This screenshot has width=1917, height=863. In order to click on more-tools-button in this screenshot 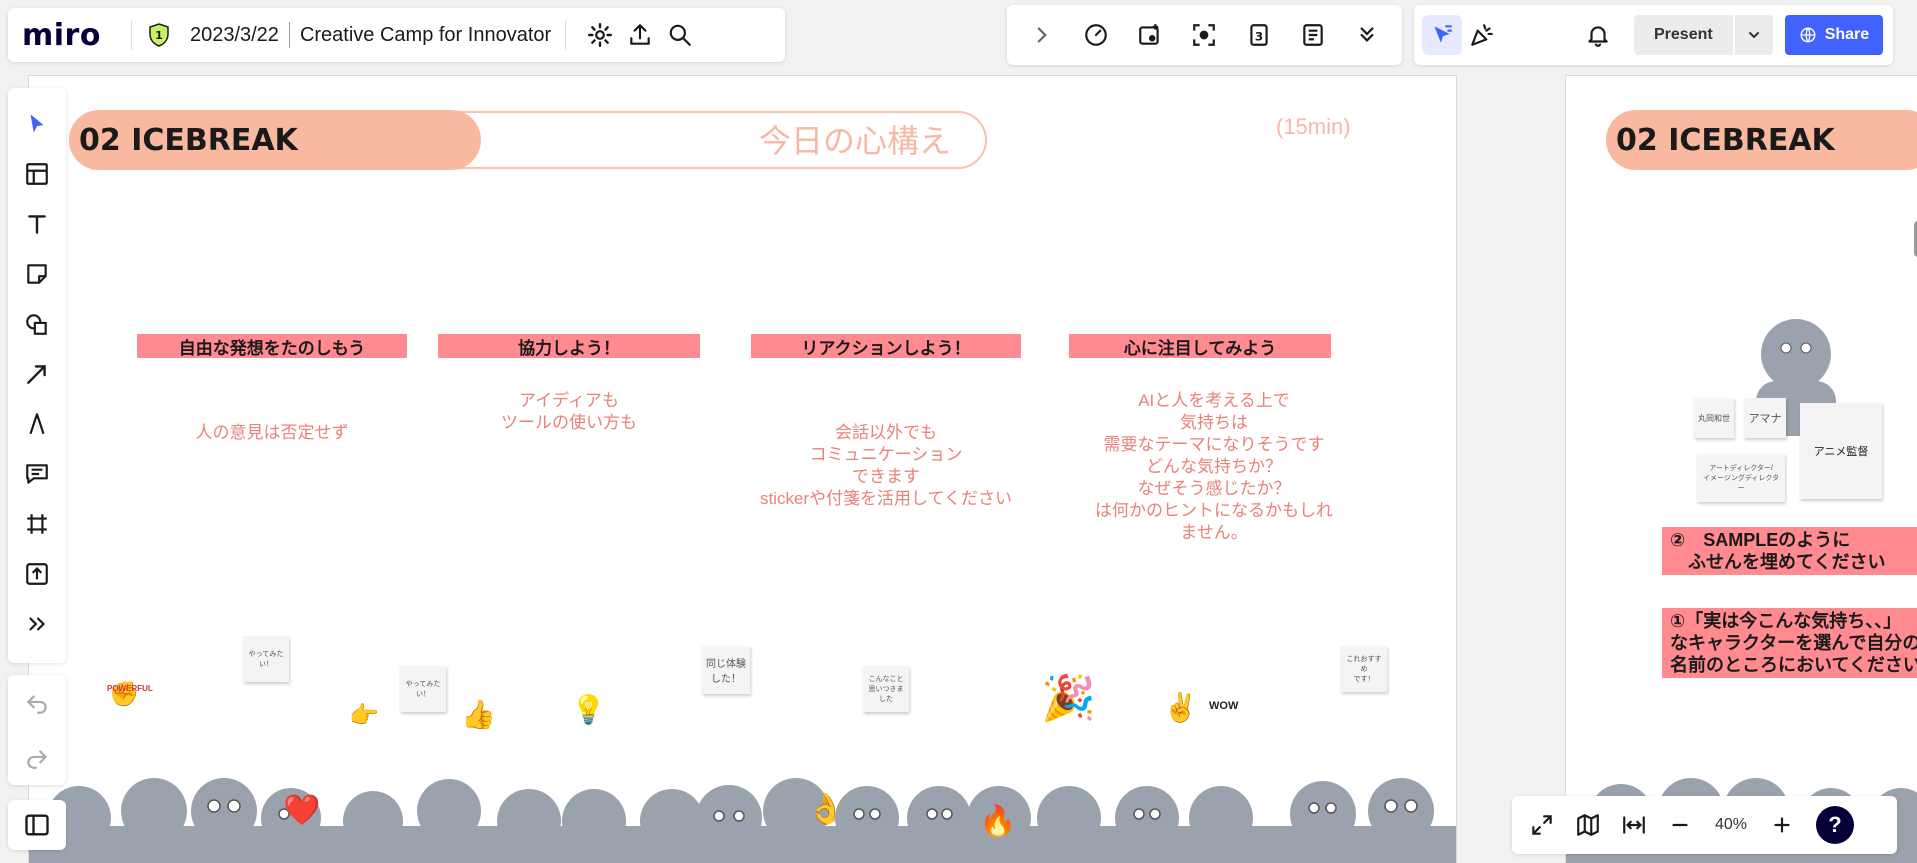, I will do `click(37, 624)`.